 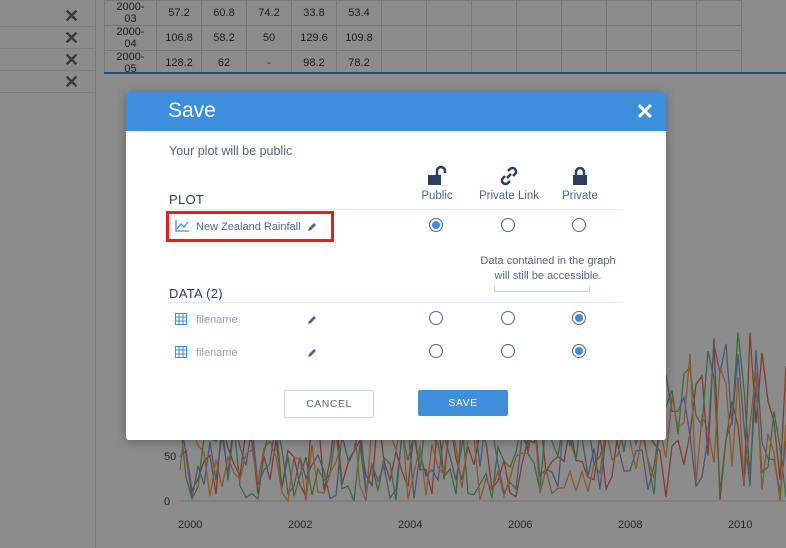 I want to click on plot-radio-private-link, so click(x=508, y=225).